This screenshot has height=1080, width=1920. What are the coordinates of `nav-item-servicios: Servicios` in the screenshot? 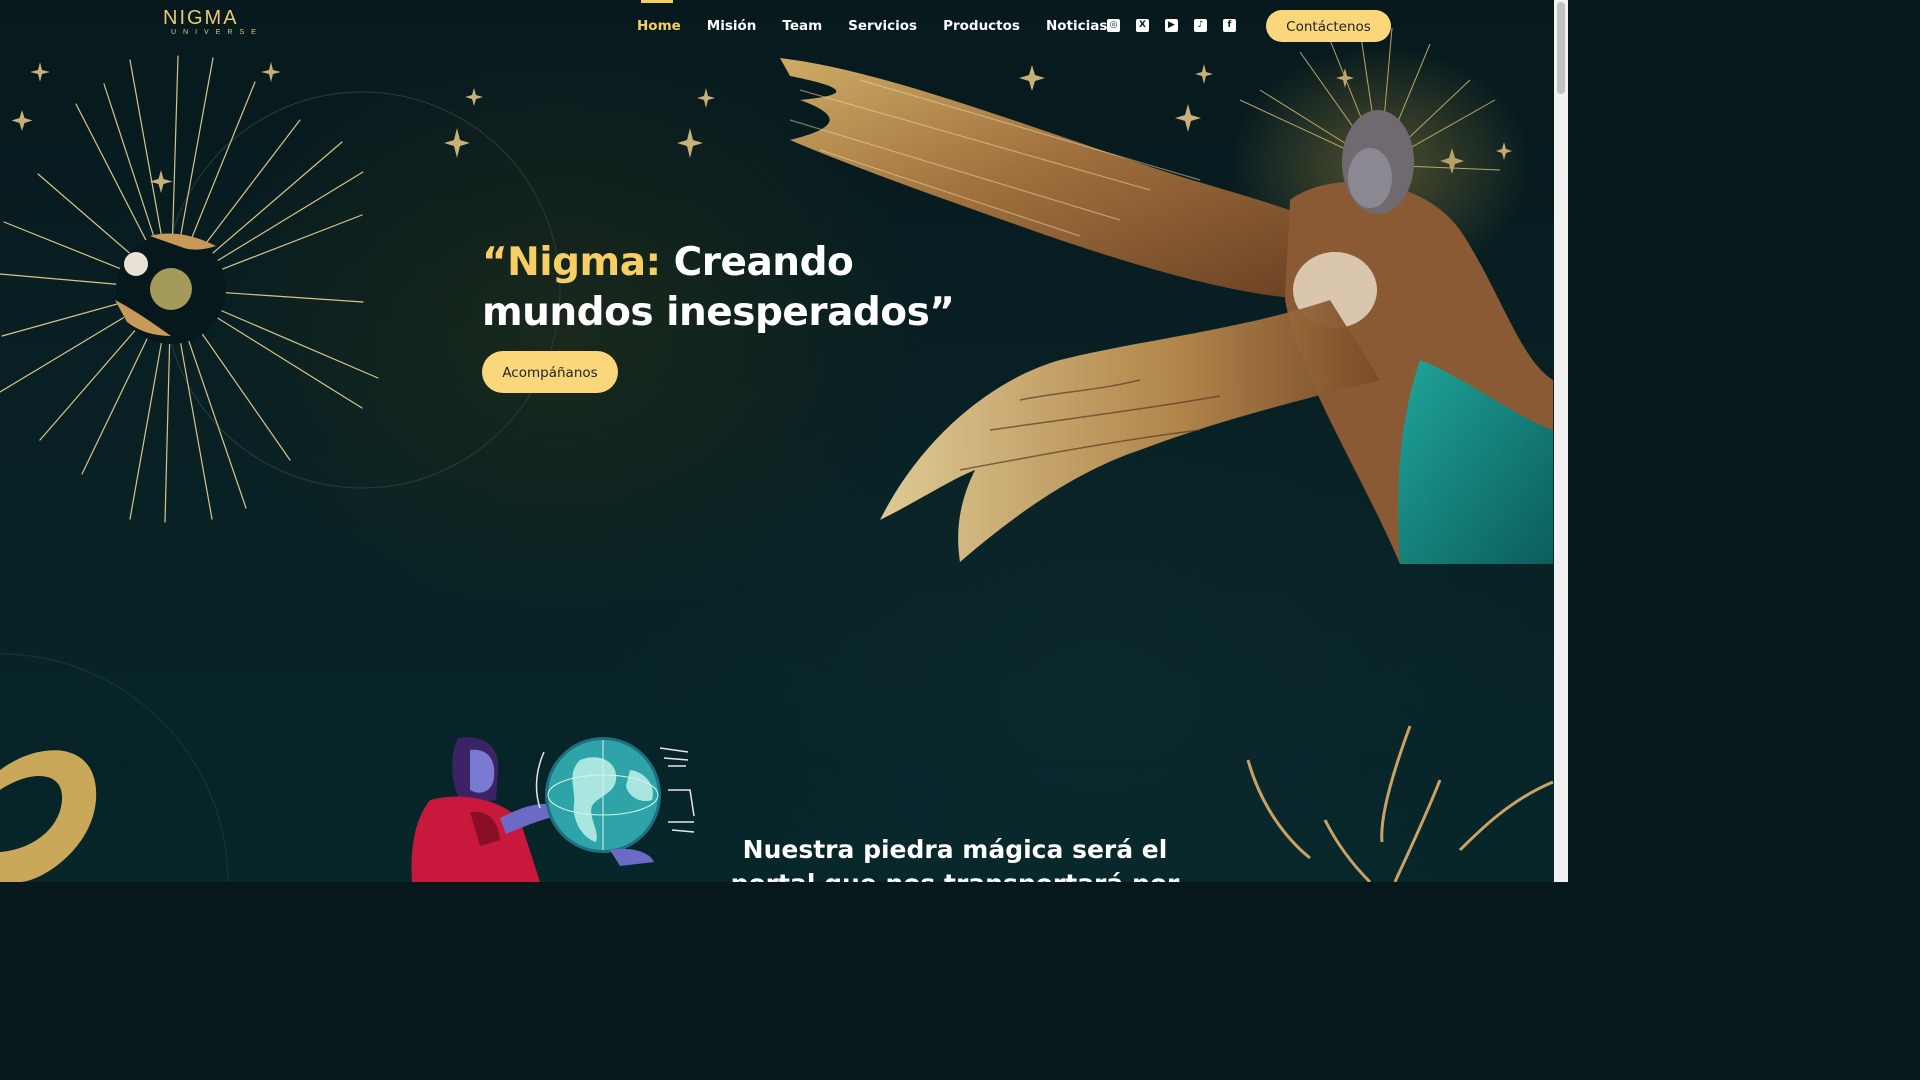 It's located at (882, 26).